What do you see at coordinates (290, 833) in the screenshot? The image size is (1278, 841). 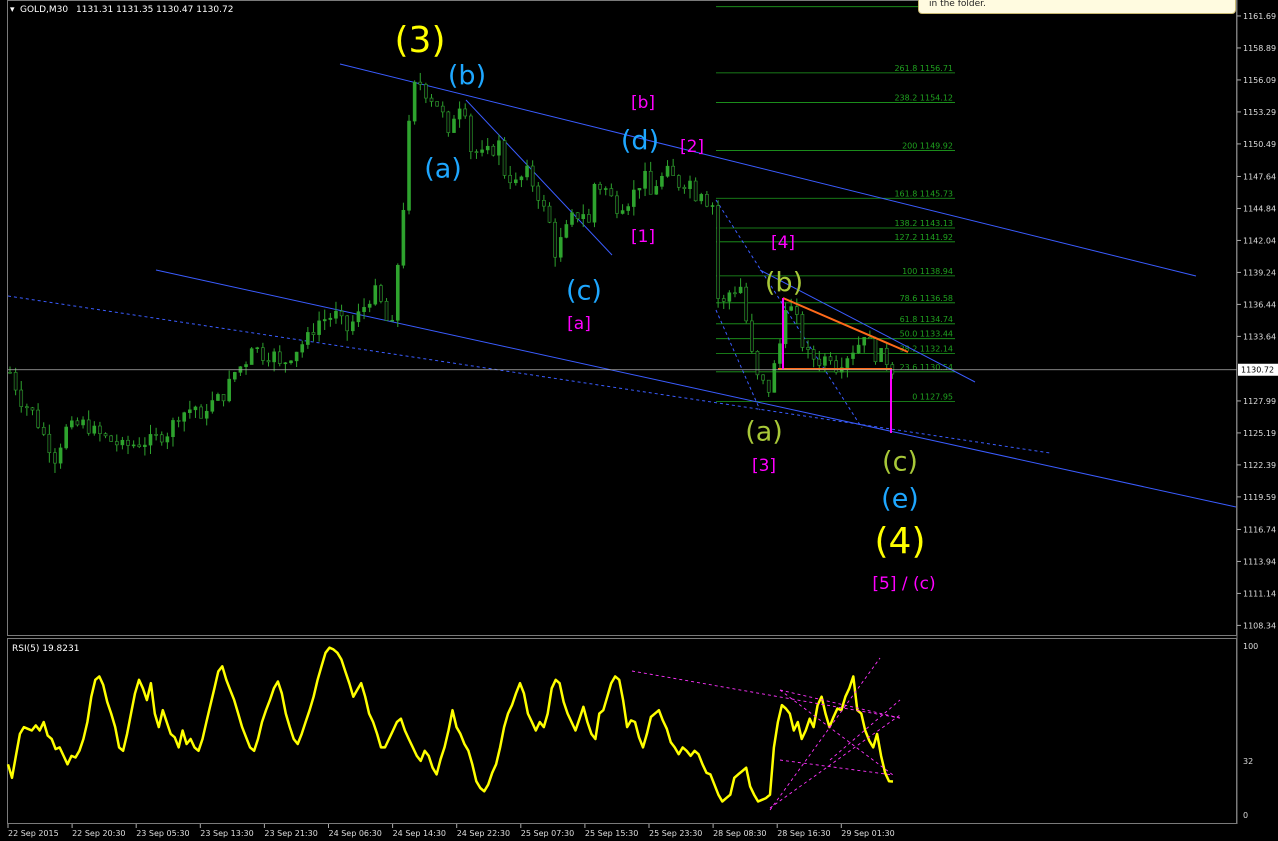 I see `time-tick-label: 23 Sep 21:30` at bounding box center [290, 833].